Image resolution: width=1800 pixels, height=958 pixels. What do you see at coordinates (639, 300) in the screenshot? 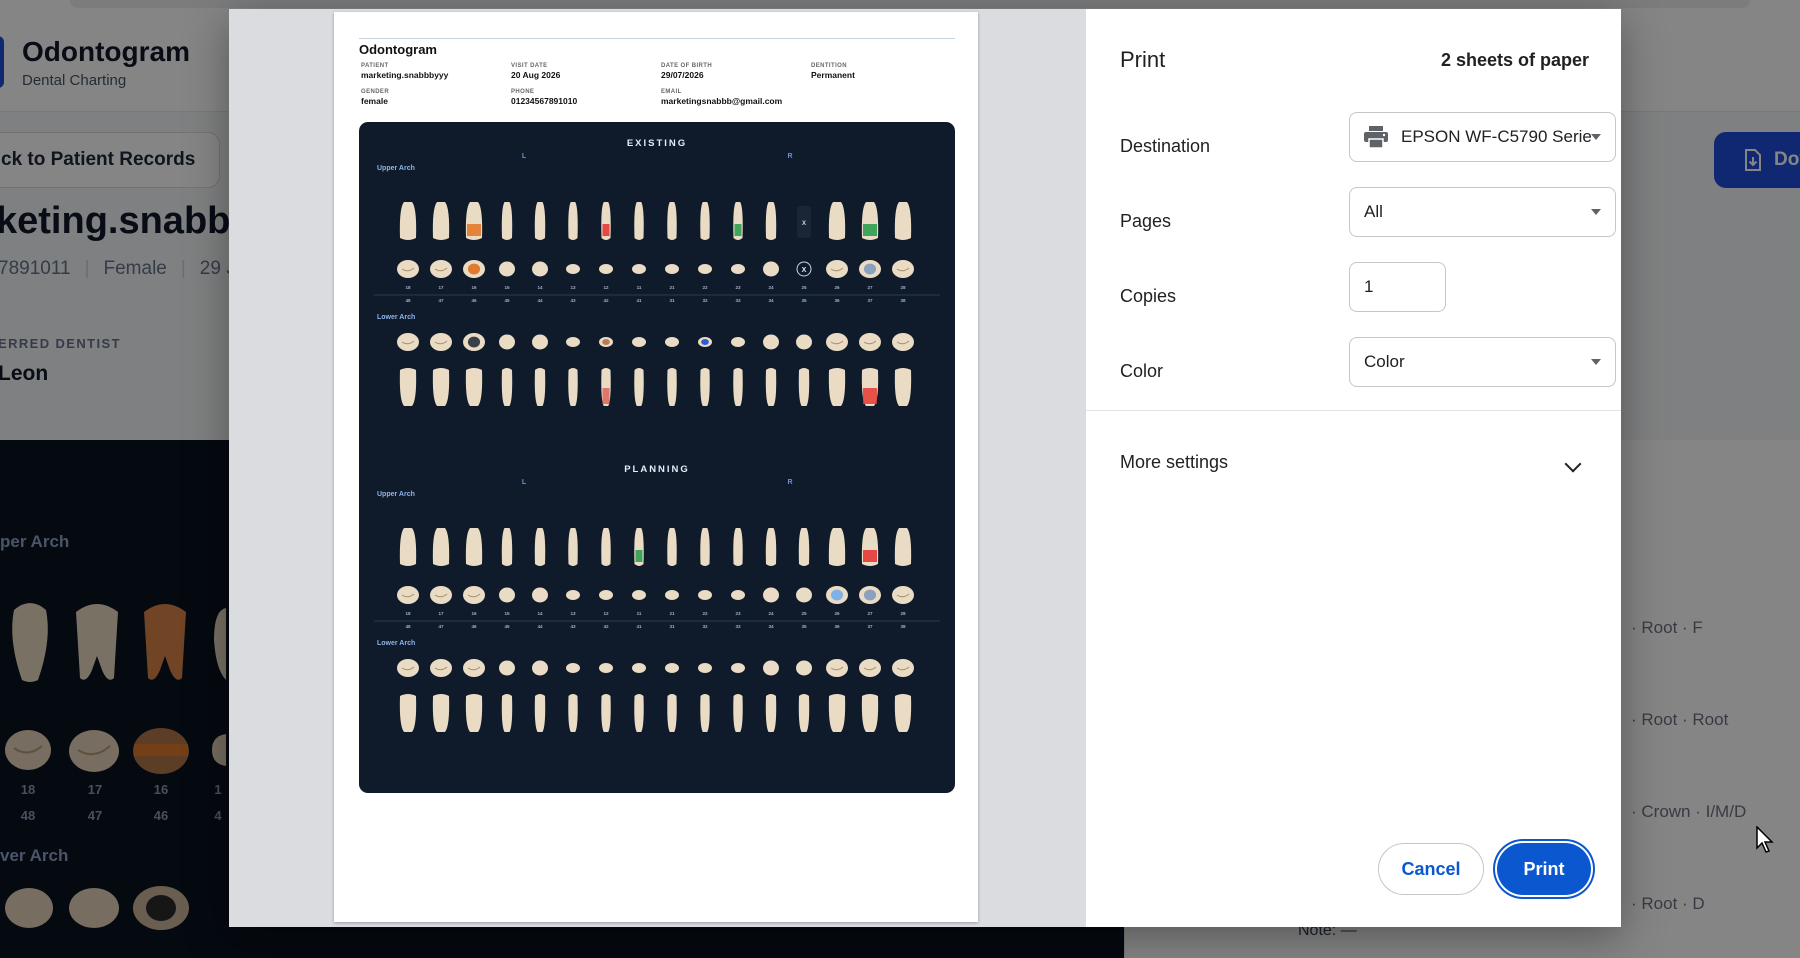
I see `tooth-number: 41` at bounding box center [639, 300].